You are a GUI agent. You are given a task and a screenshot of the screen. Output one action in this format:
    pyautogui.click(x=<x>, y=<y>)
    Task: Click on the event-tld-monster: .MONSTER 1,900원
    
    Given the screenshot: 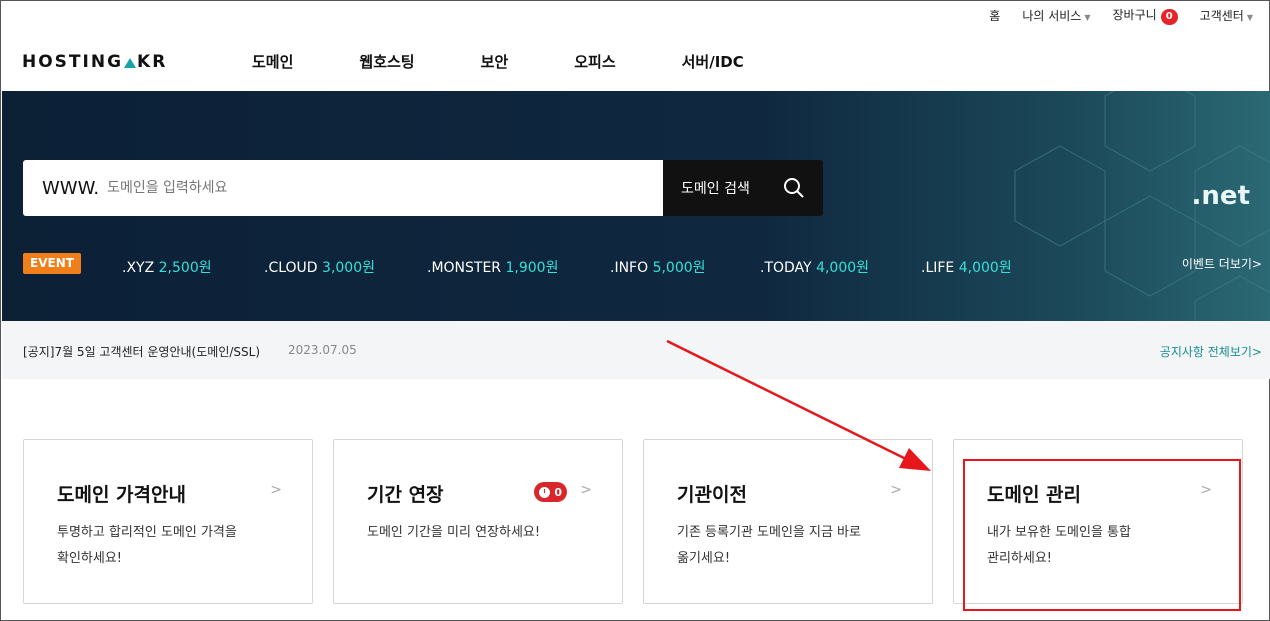 What is the action you would take?
    pyautogui.click(x=492, y=267)
    